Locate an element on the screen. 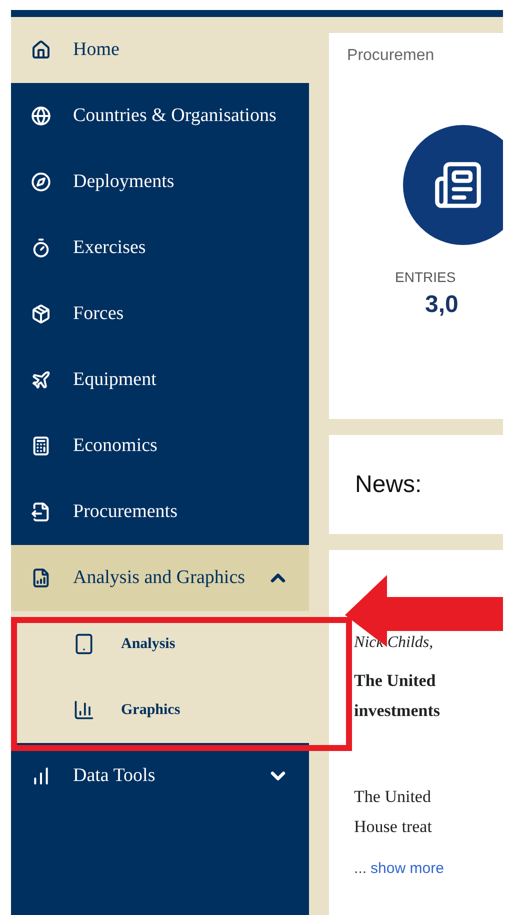  stat-count: 3,0 is located at coordinates (442, 305).